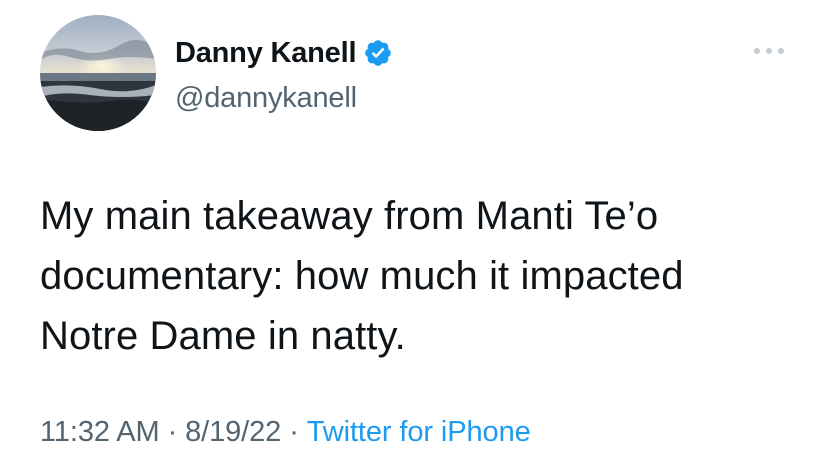  Describe the element at coordinates (362, 276) in the screenshot. I see `tweet-text-line: documentary: how much it impacted` at that location.